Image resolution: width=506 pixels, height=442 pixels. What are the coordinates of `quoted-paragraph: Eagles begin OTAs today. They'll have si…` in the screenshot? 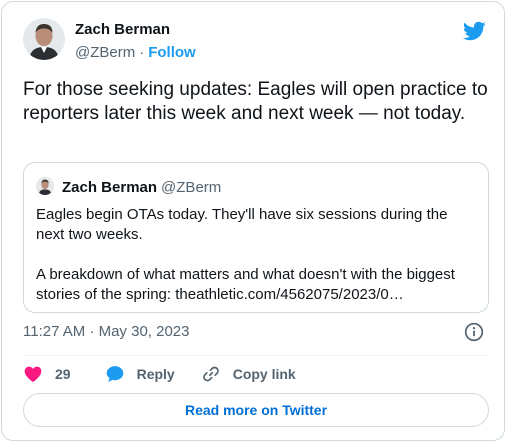 It's located at (242, 224).